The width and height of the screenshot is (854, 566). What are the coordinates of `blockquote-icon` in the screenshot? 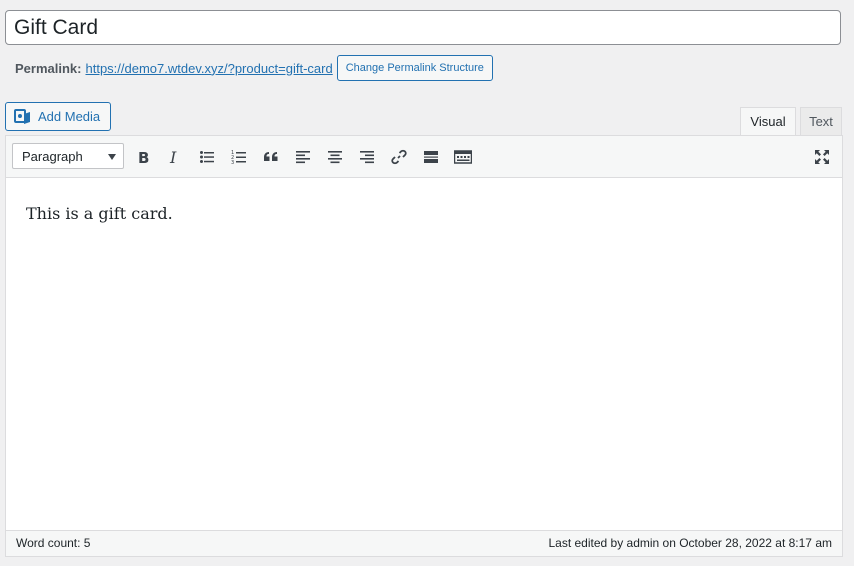 It's located at (271, 156).